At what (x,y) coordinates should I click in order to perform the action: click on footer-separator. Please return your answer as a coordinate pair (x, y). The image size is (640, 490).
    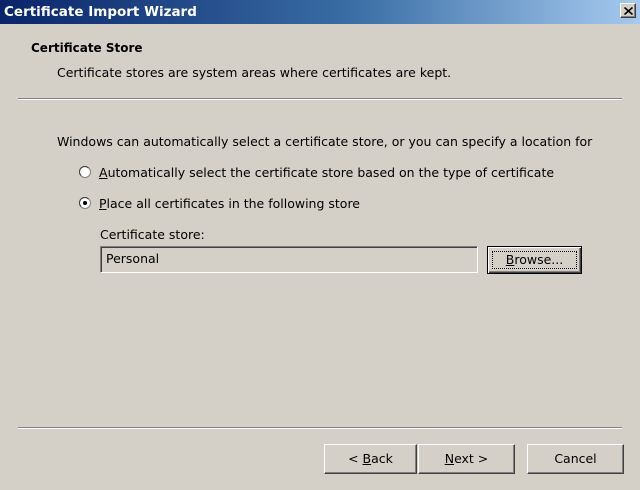
    Looking at the image, I should click on (320, 428).